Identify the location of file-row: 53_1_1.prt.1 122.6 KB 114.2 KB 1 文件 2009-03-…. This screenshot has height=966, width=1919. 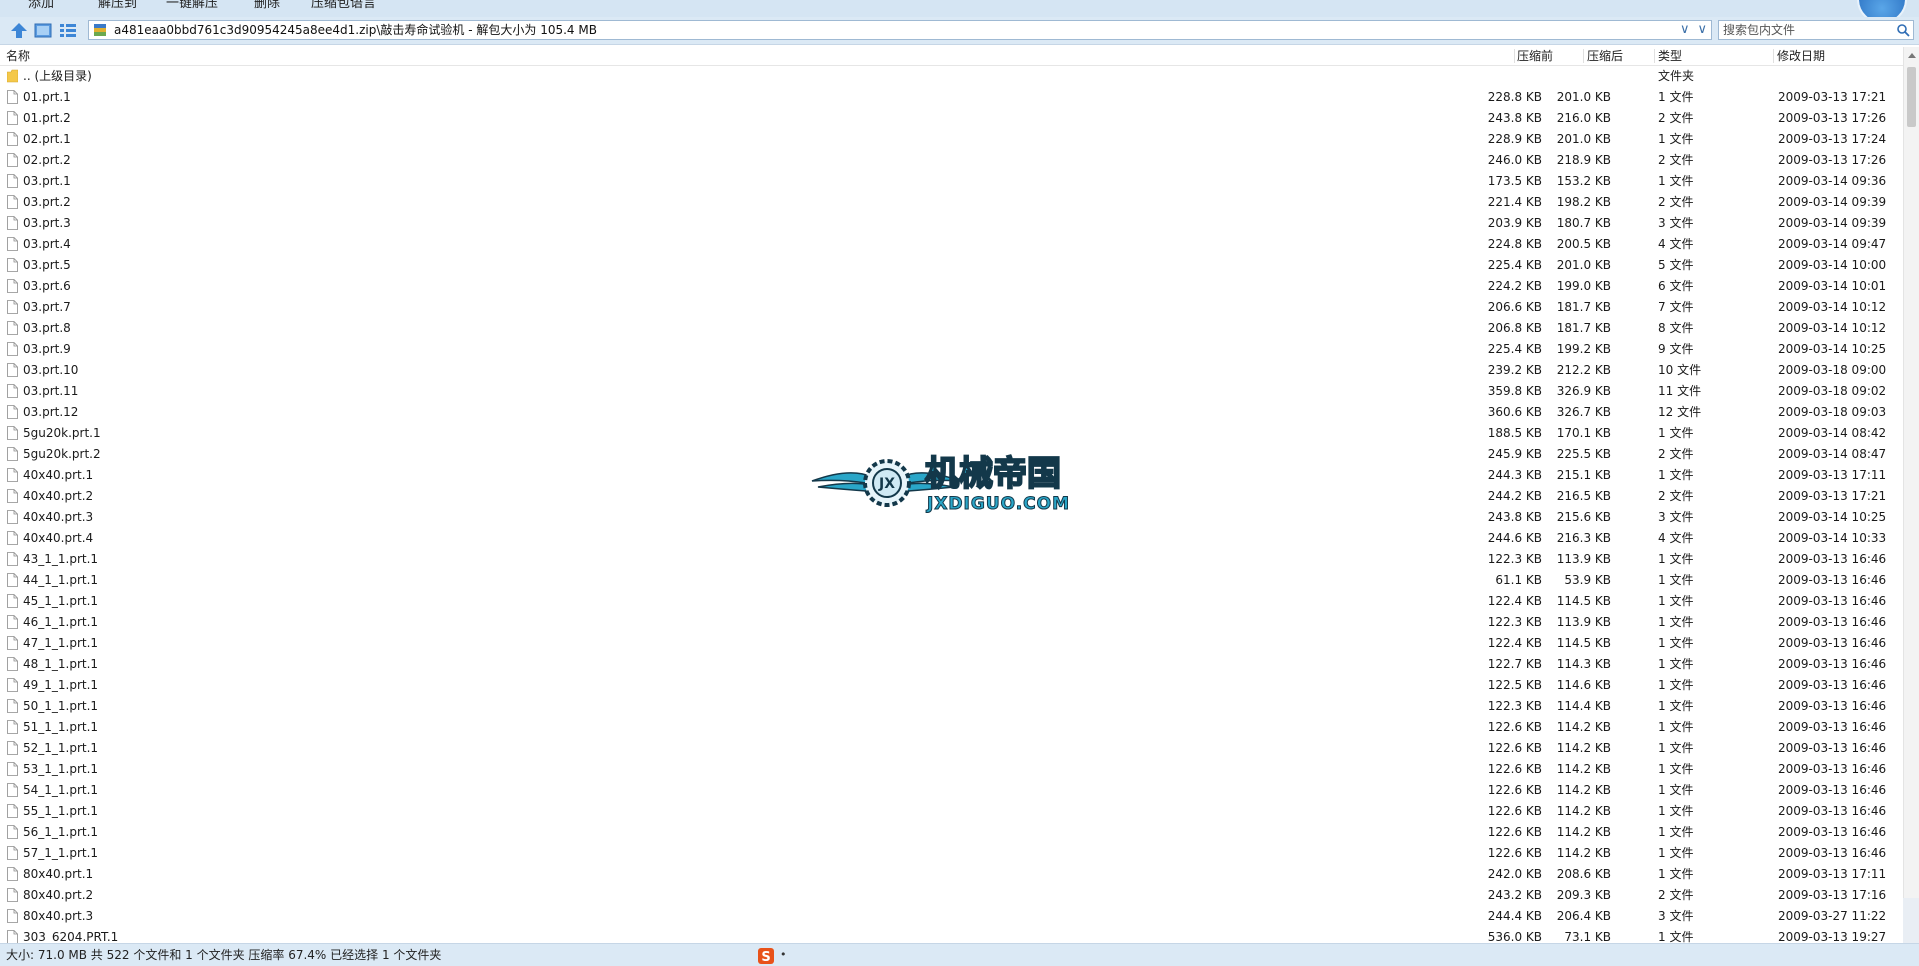
(951, 769).